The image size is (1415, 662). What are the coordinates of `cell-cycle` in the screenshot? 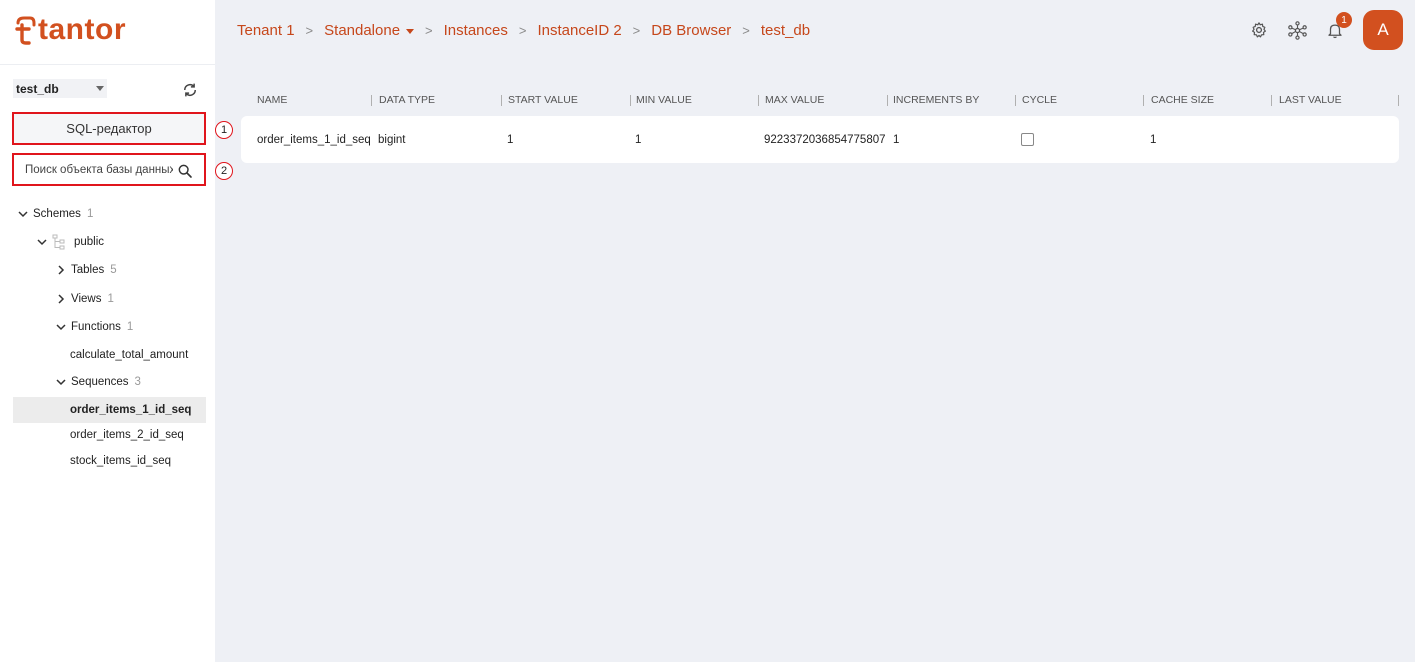 It's located at (1081, 139).